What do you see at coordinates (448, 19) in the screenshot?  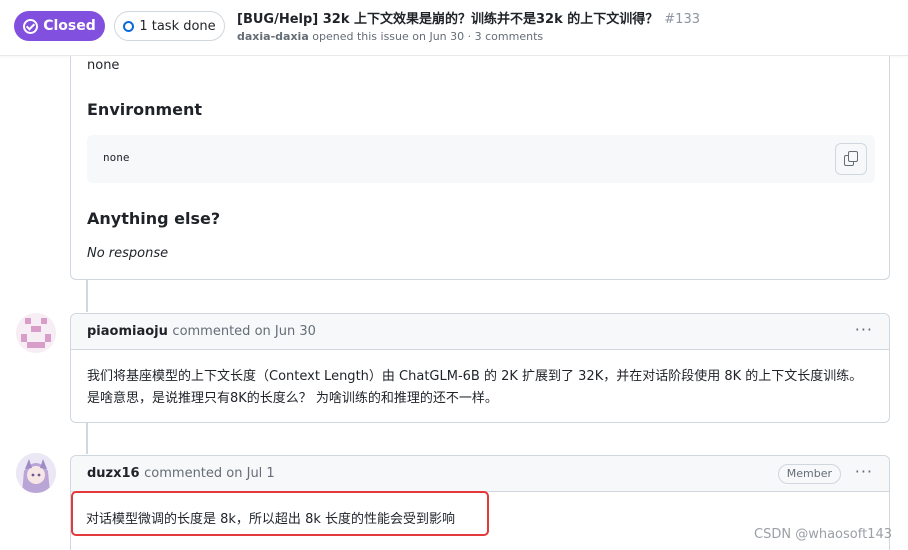 I see `issue-title-text: [BUG/Help] 32k 上下文效果是崩的？训练并不是32k 的上下文训得？` at bounding box center [448, 19].